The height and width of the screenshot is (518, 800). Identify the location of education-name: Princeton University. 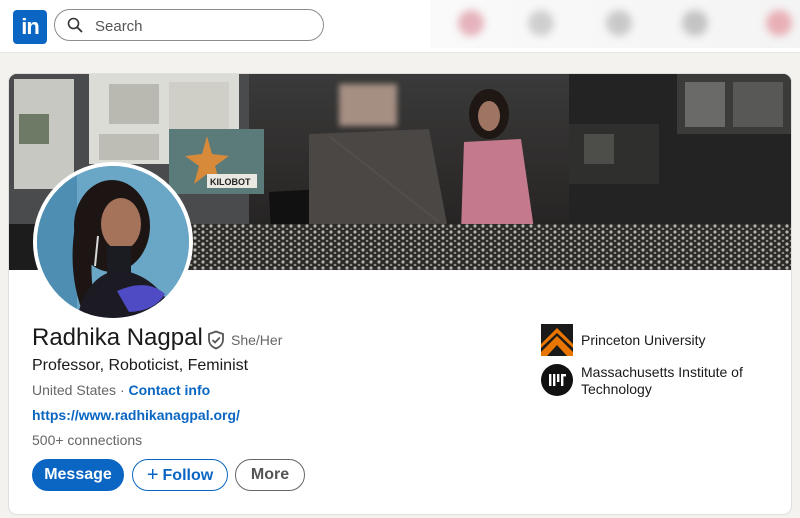
(643, 340).